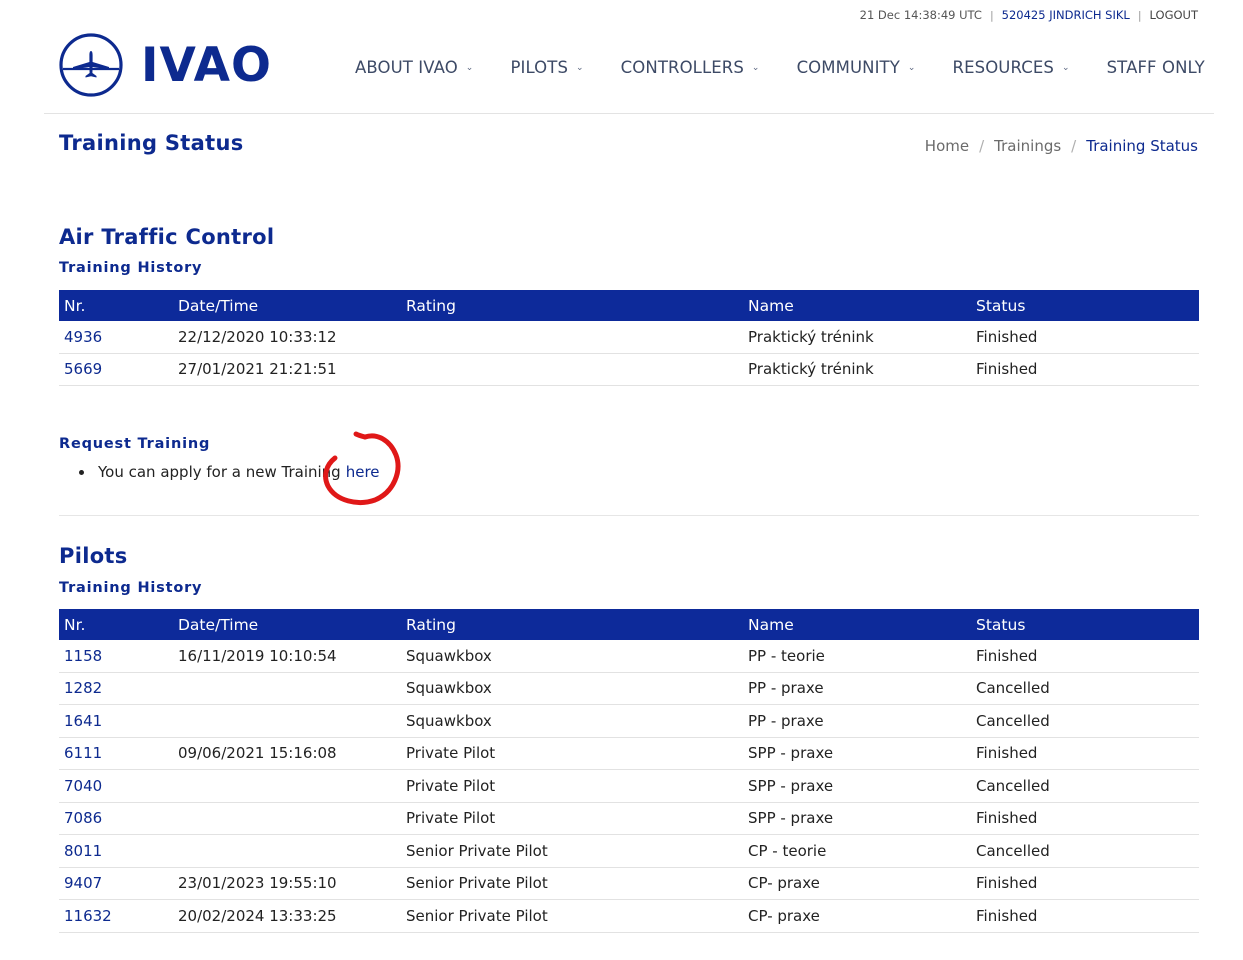 The height and width of the screenshot is (960, 1243). I want to click on nav-label: STAFF ONLY, so click(1155, 67).